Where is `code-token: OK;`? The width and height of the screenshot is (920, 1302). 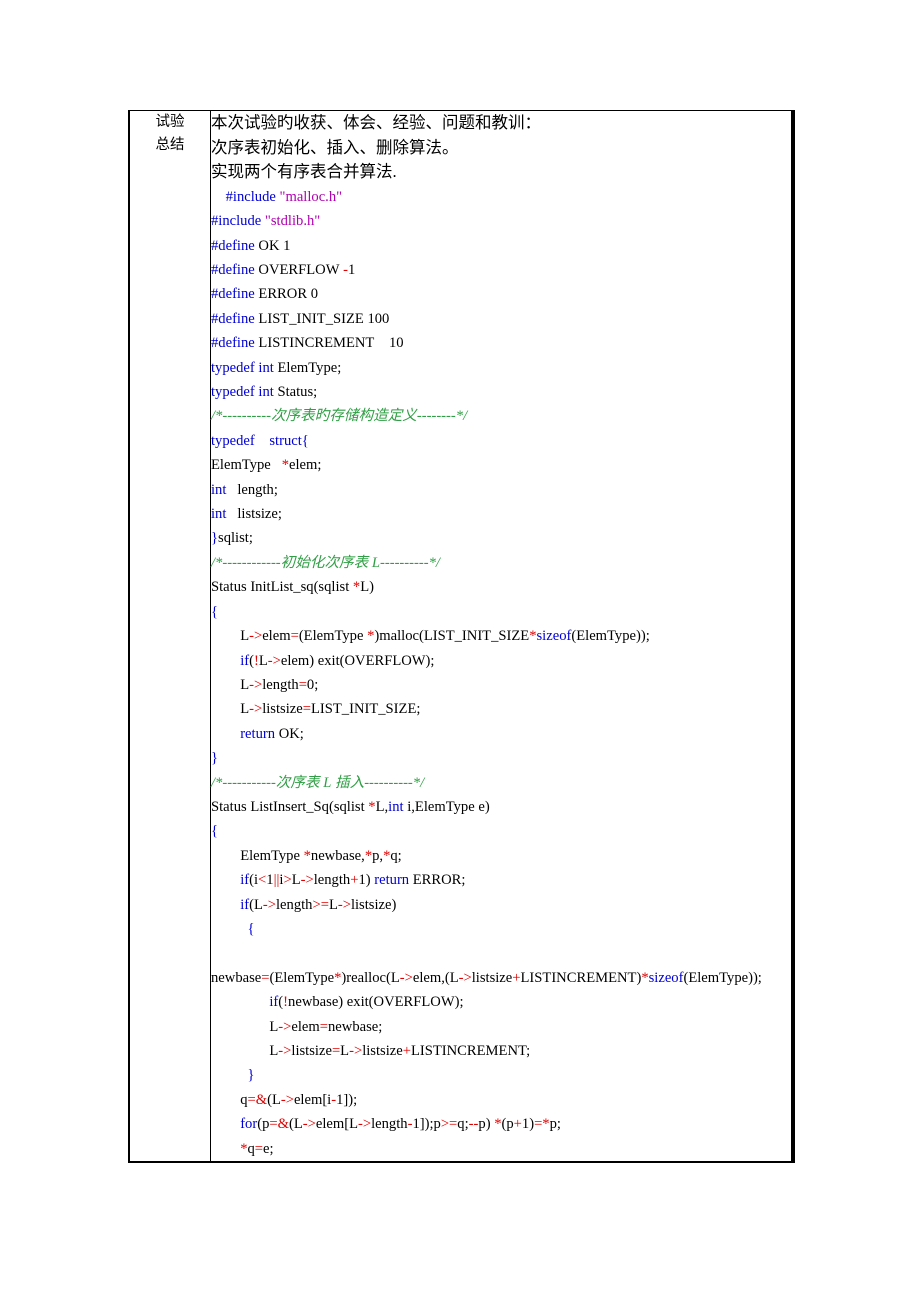
code-token: OK; is located at coordinates (289, 733).